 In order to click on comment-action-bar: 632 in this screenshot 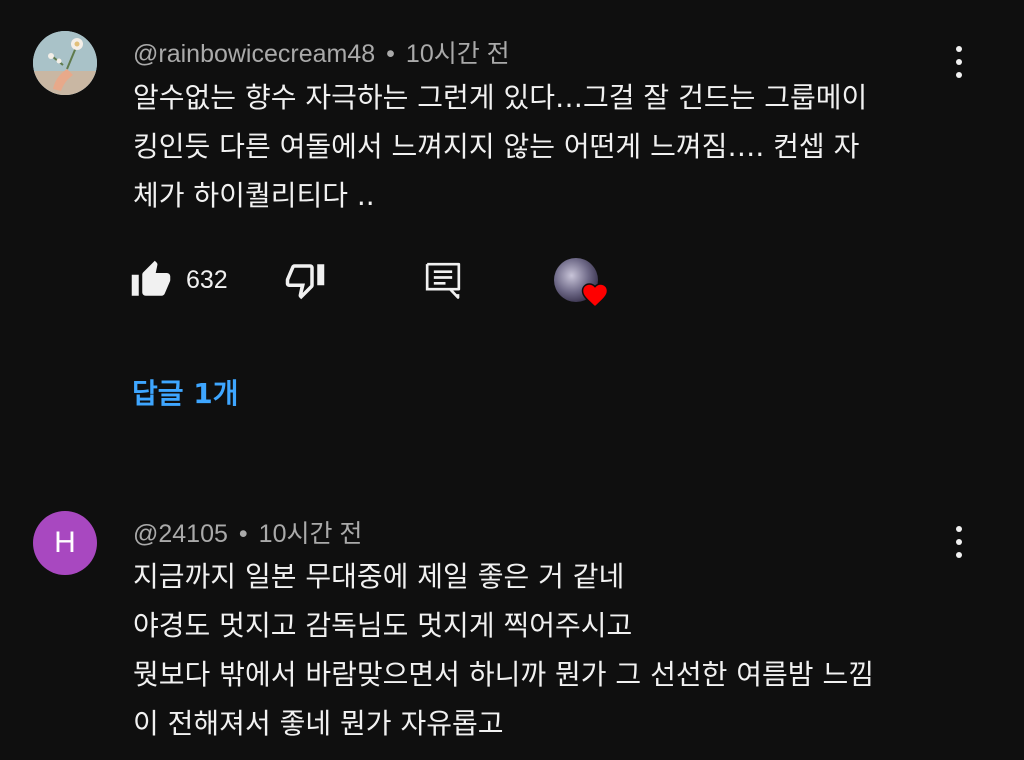, I will do `click(380, 282)`.